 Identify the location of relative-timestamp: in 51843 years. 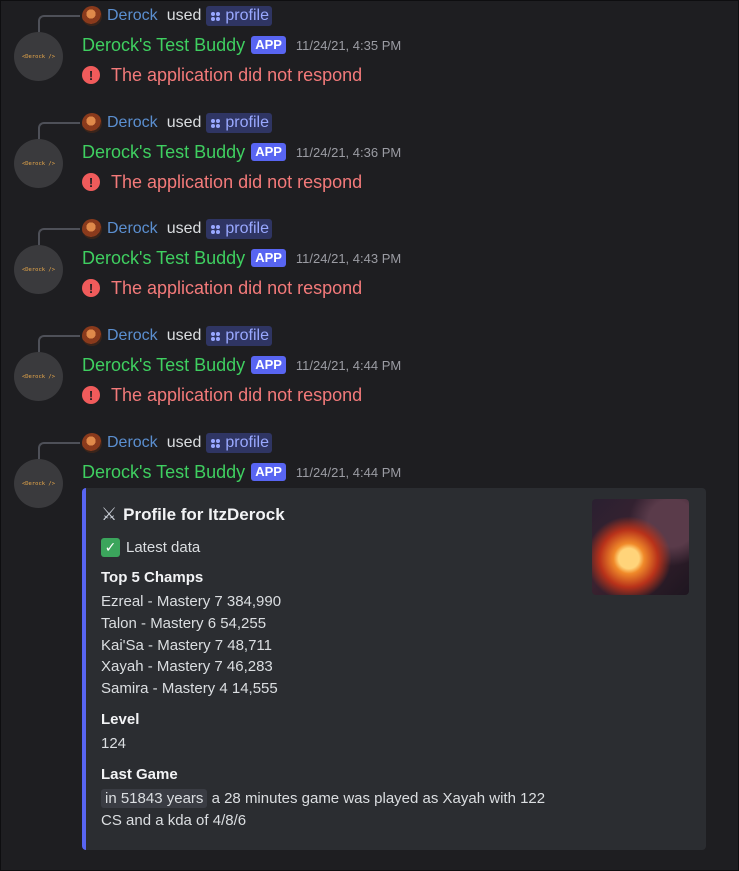
(154, 798).